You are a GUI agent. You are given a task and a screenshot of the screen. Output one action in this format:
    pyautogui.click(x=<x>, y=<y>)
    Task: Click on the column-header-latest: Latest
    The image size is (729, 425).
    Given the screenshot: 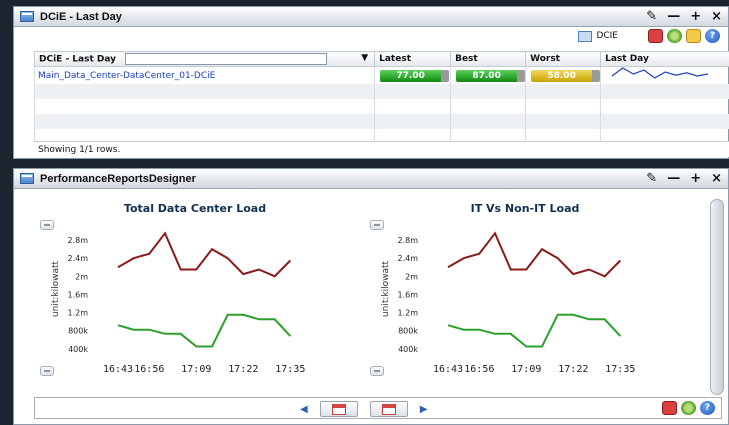 What is the action you would take?
    pyautogui.click(x=413, y=59)
    